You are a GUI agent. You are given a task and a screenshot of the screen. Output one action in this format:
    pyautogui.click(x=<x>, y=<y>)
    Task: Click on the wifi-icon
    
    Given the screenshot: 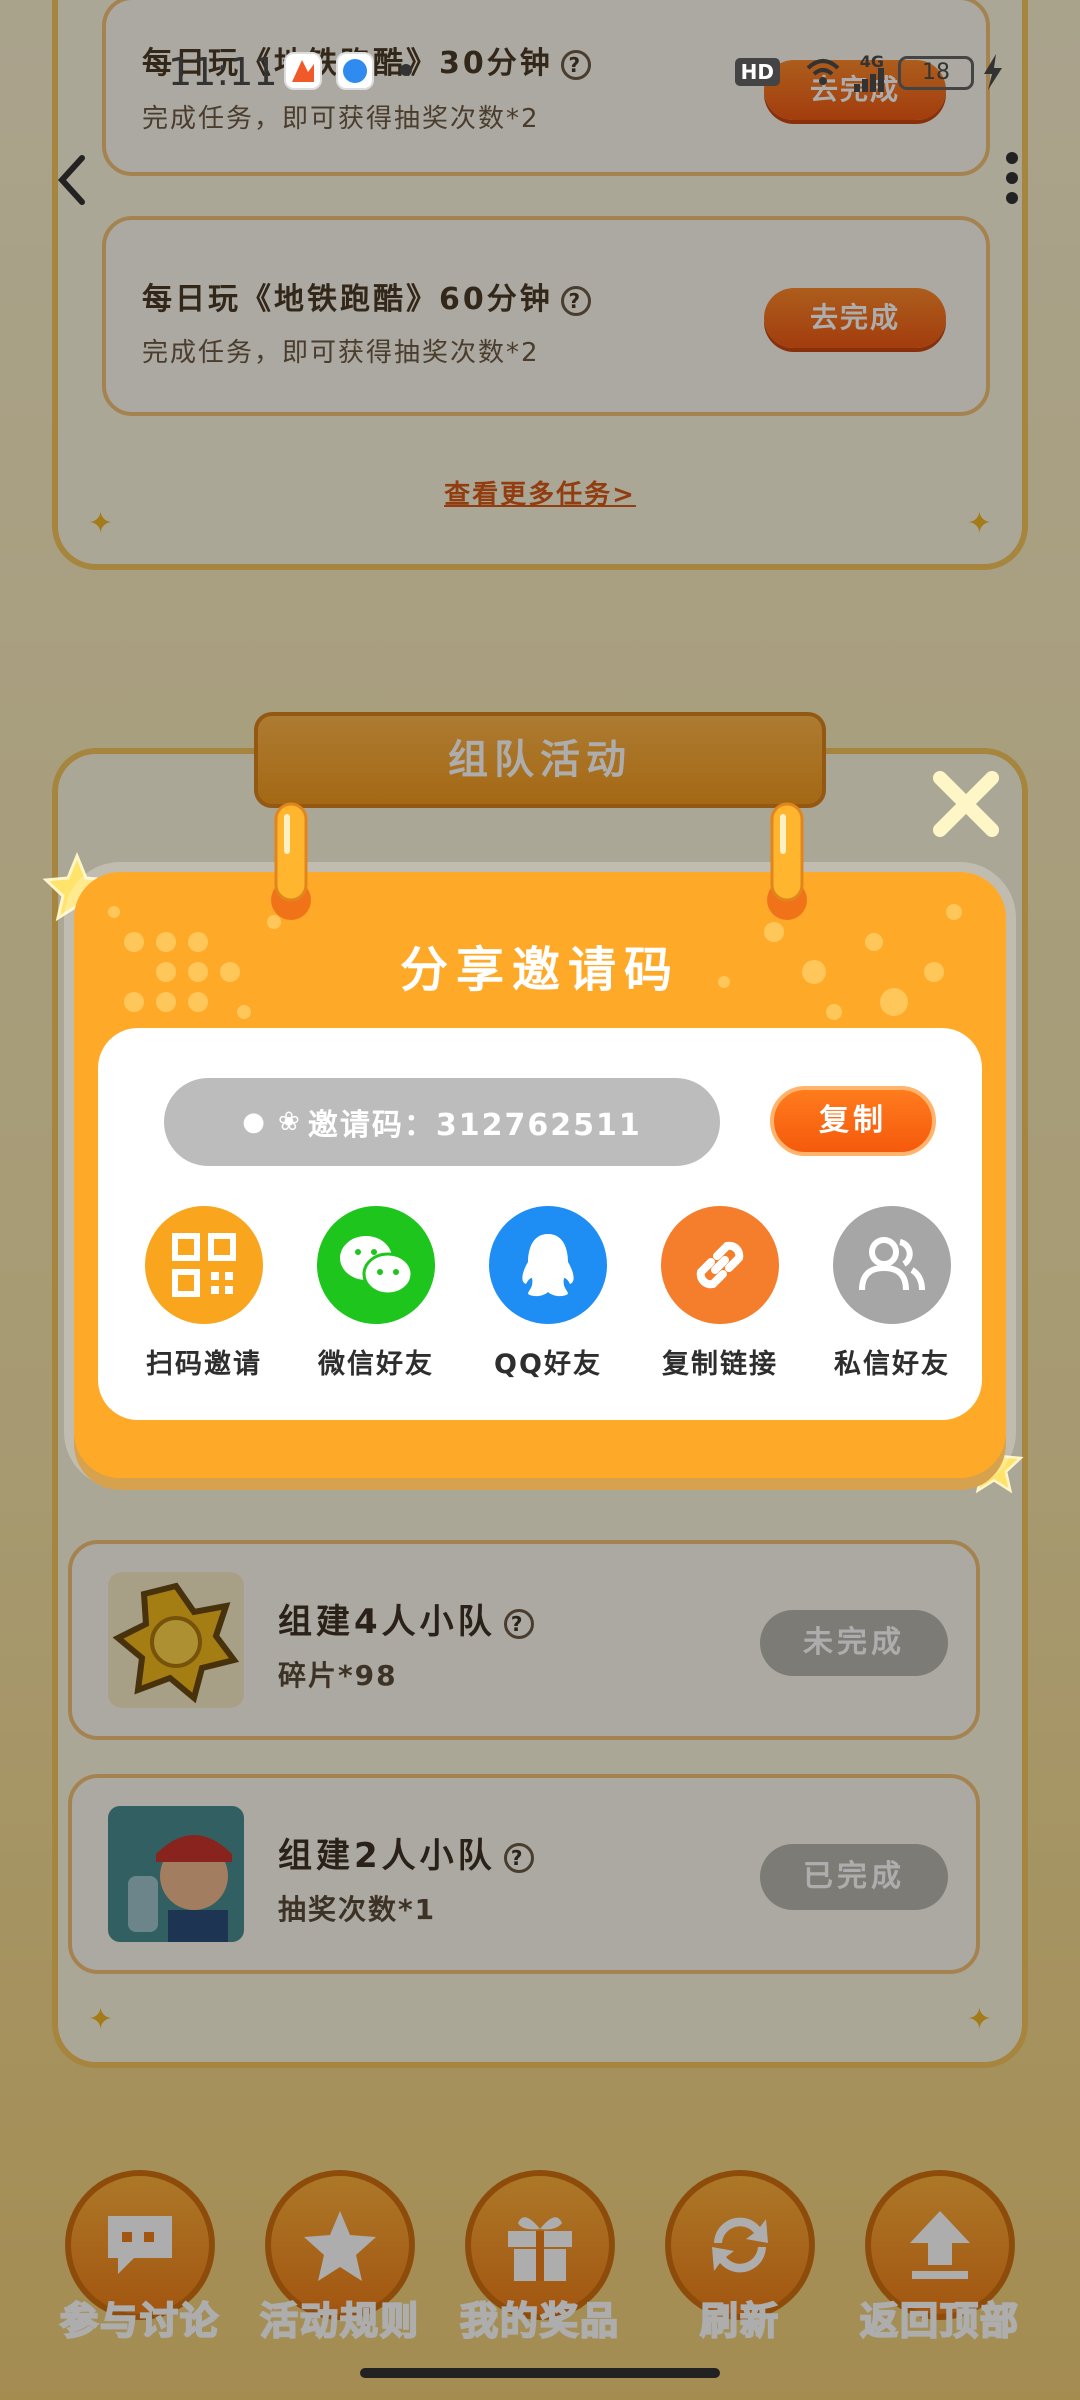 What is the action you would take?
    pyautogui.click(x=823, y=74)
    